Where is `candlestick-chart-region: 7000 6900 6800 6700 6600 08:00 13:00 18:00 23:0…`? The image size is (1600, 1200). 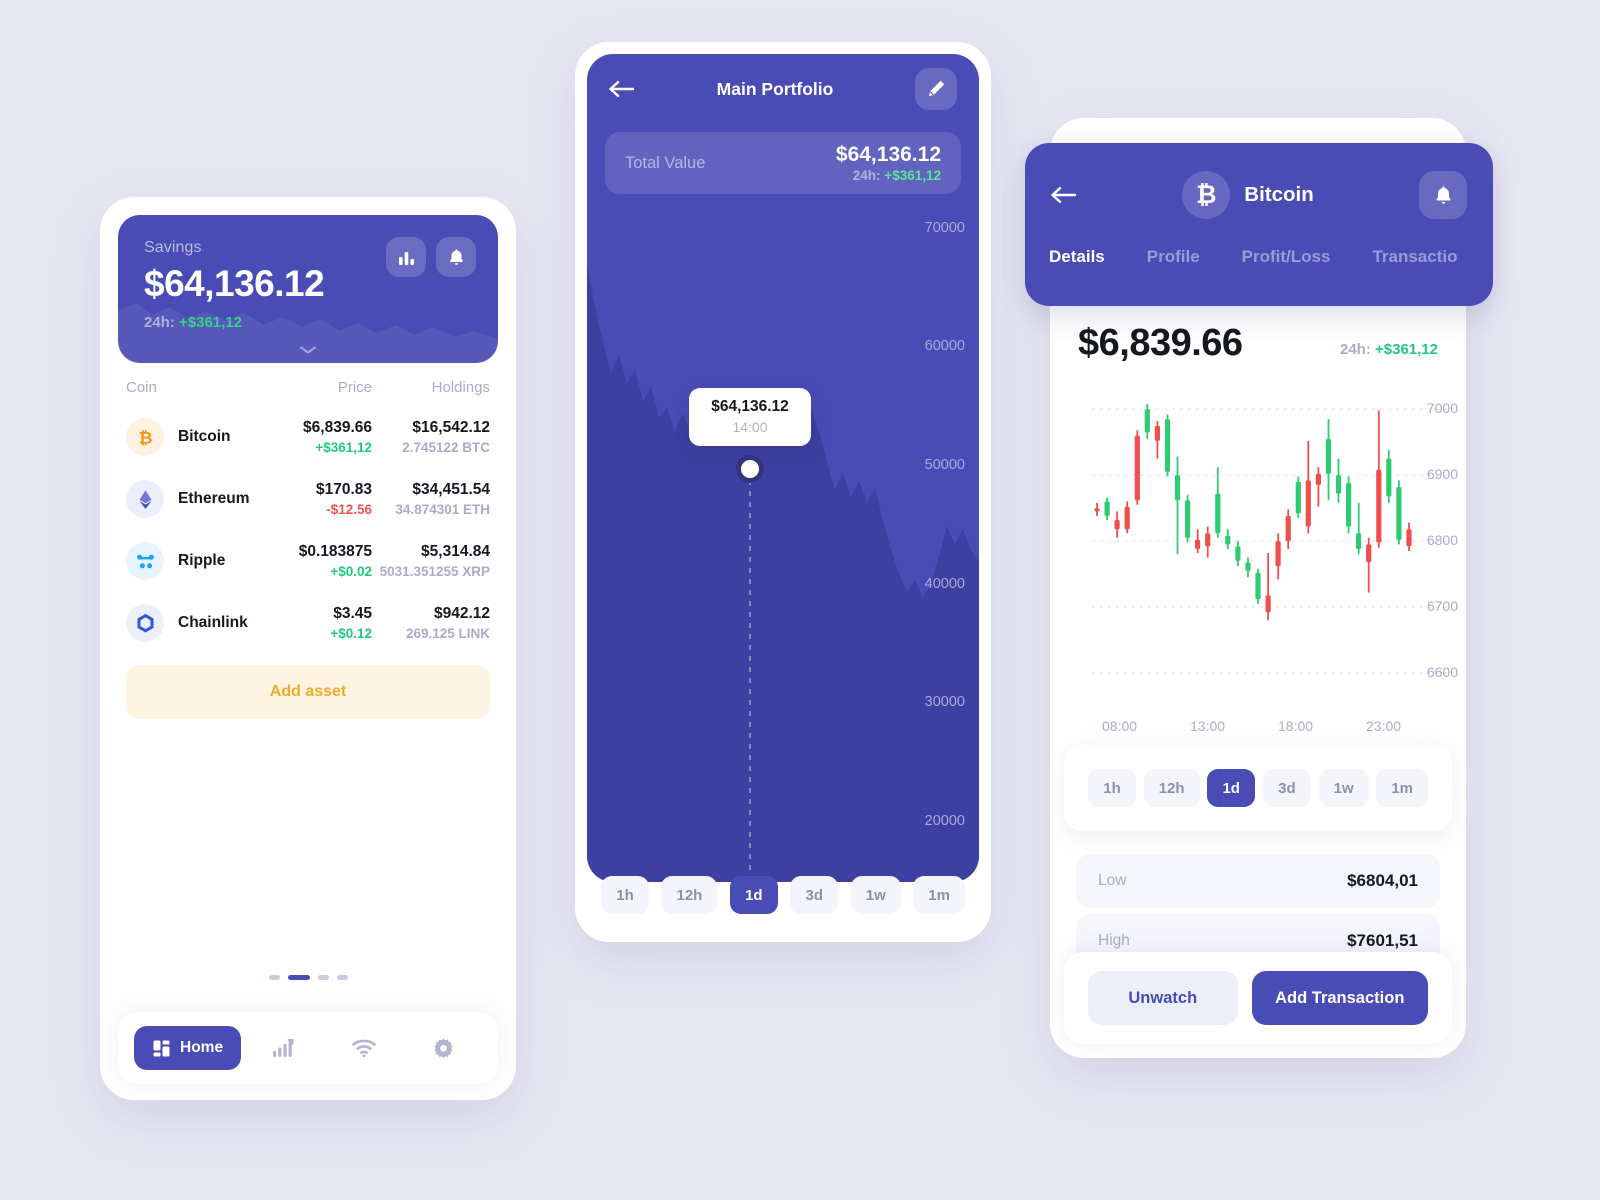 candlestick-chart-region: 7000 6900 6800 6700 6600 08:00 13:00 18:00 23:0… is located at coordinates (1265, 565).